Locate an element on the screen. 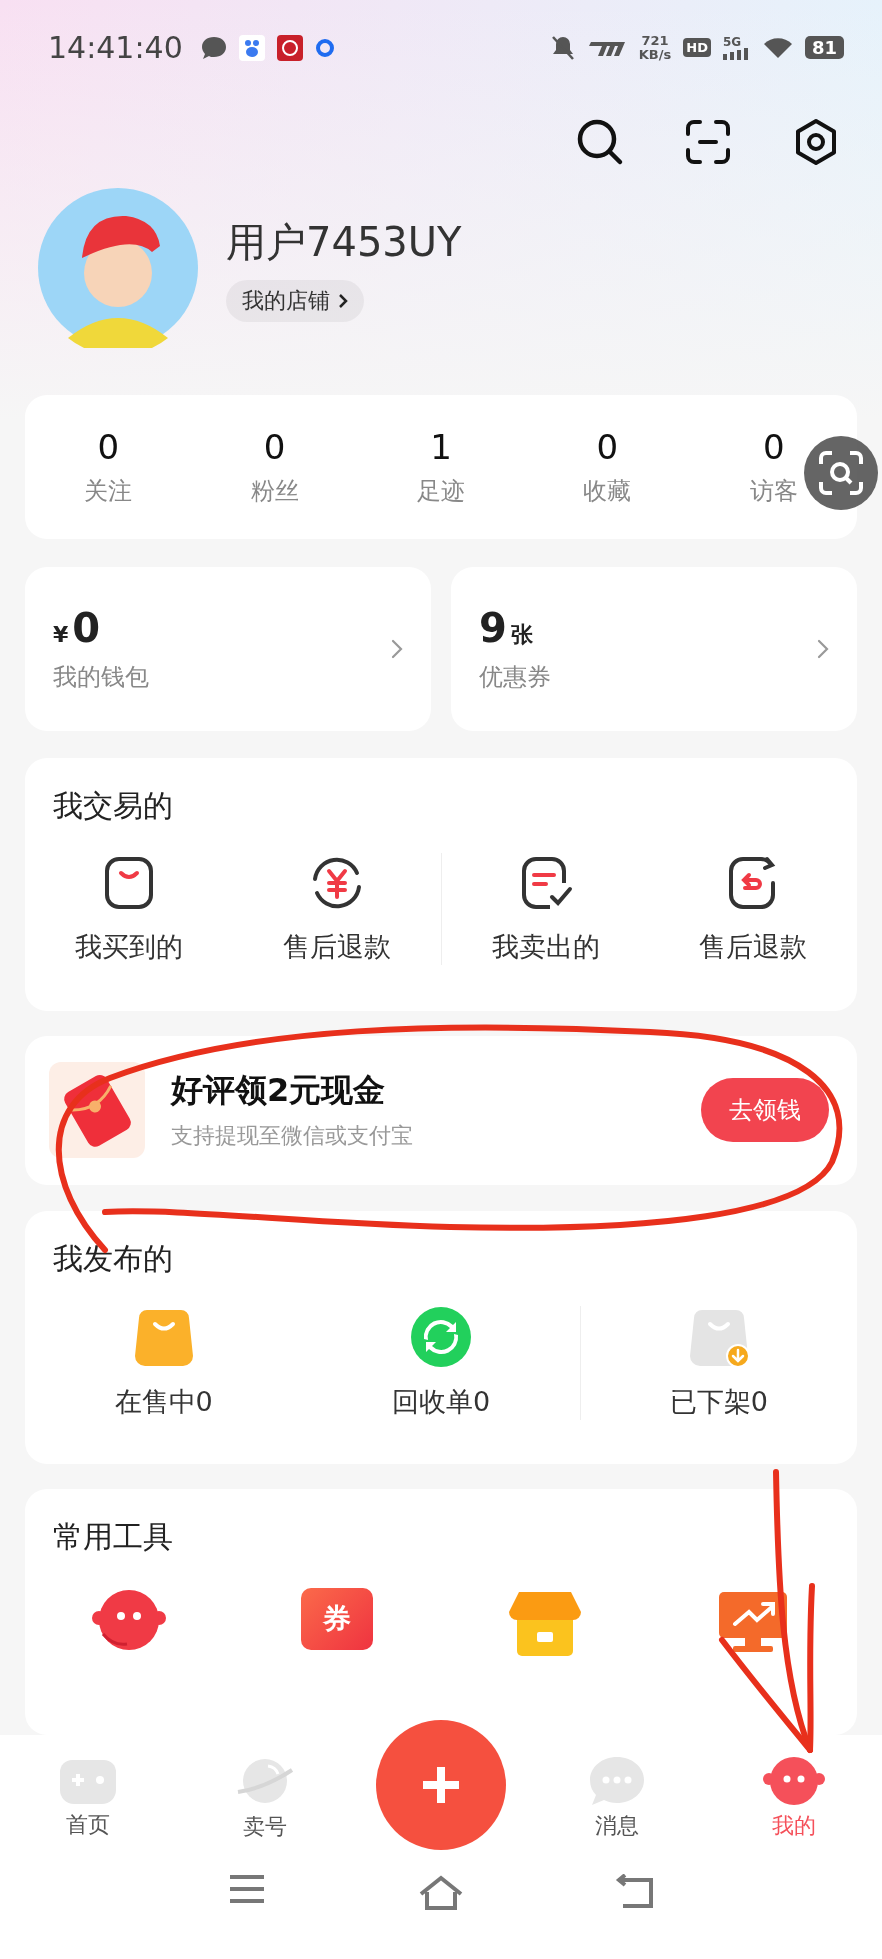 This screenshot has height=1959, width=882. ring-icon is located at coordinates (324, 47).